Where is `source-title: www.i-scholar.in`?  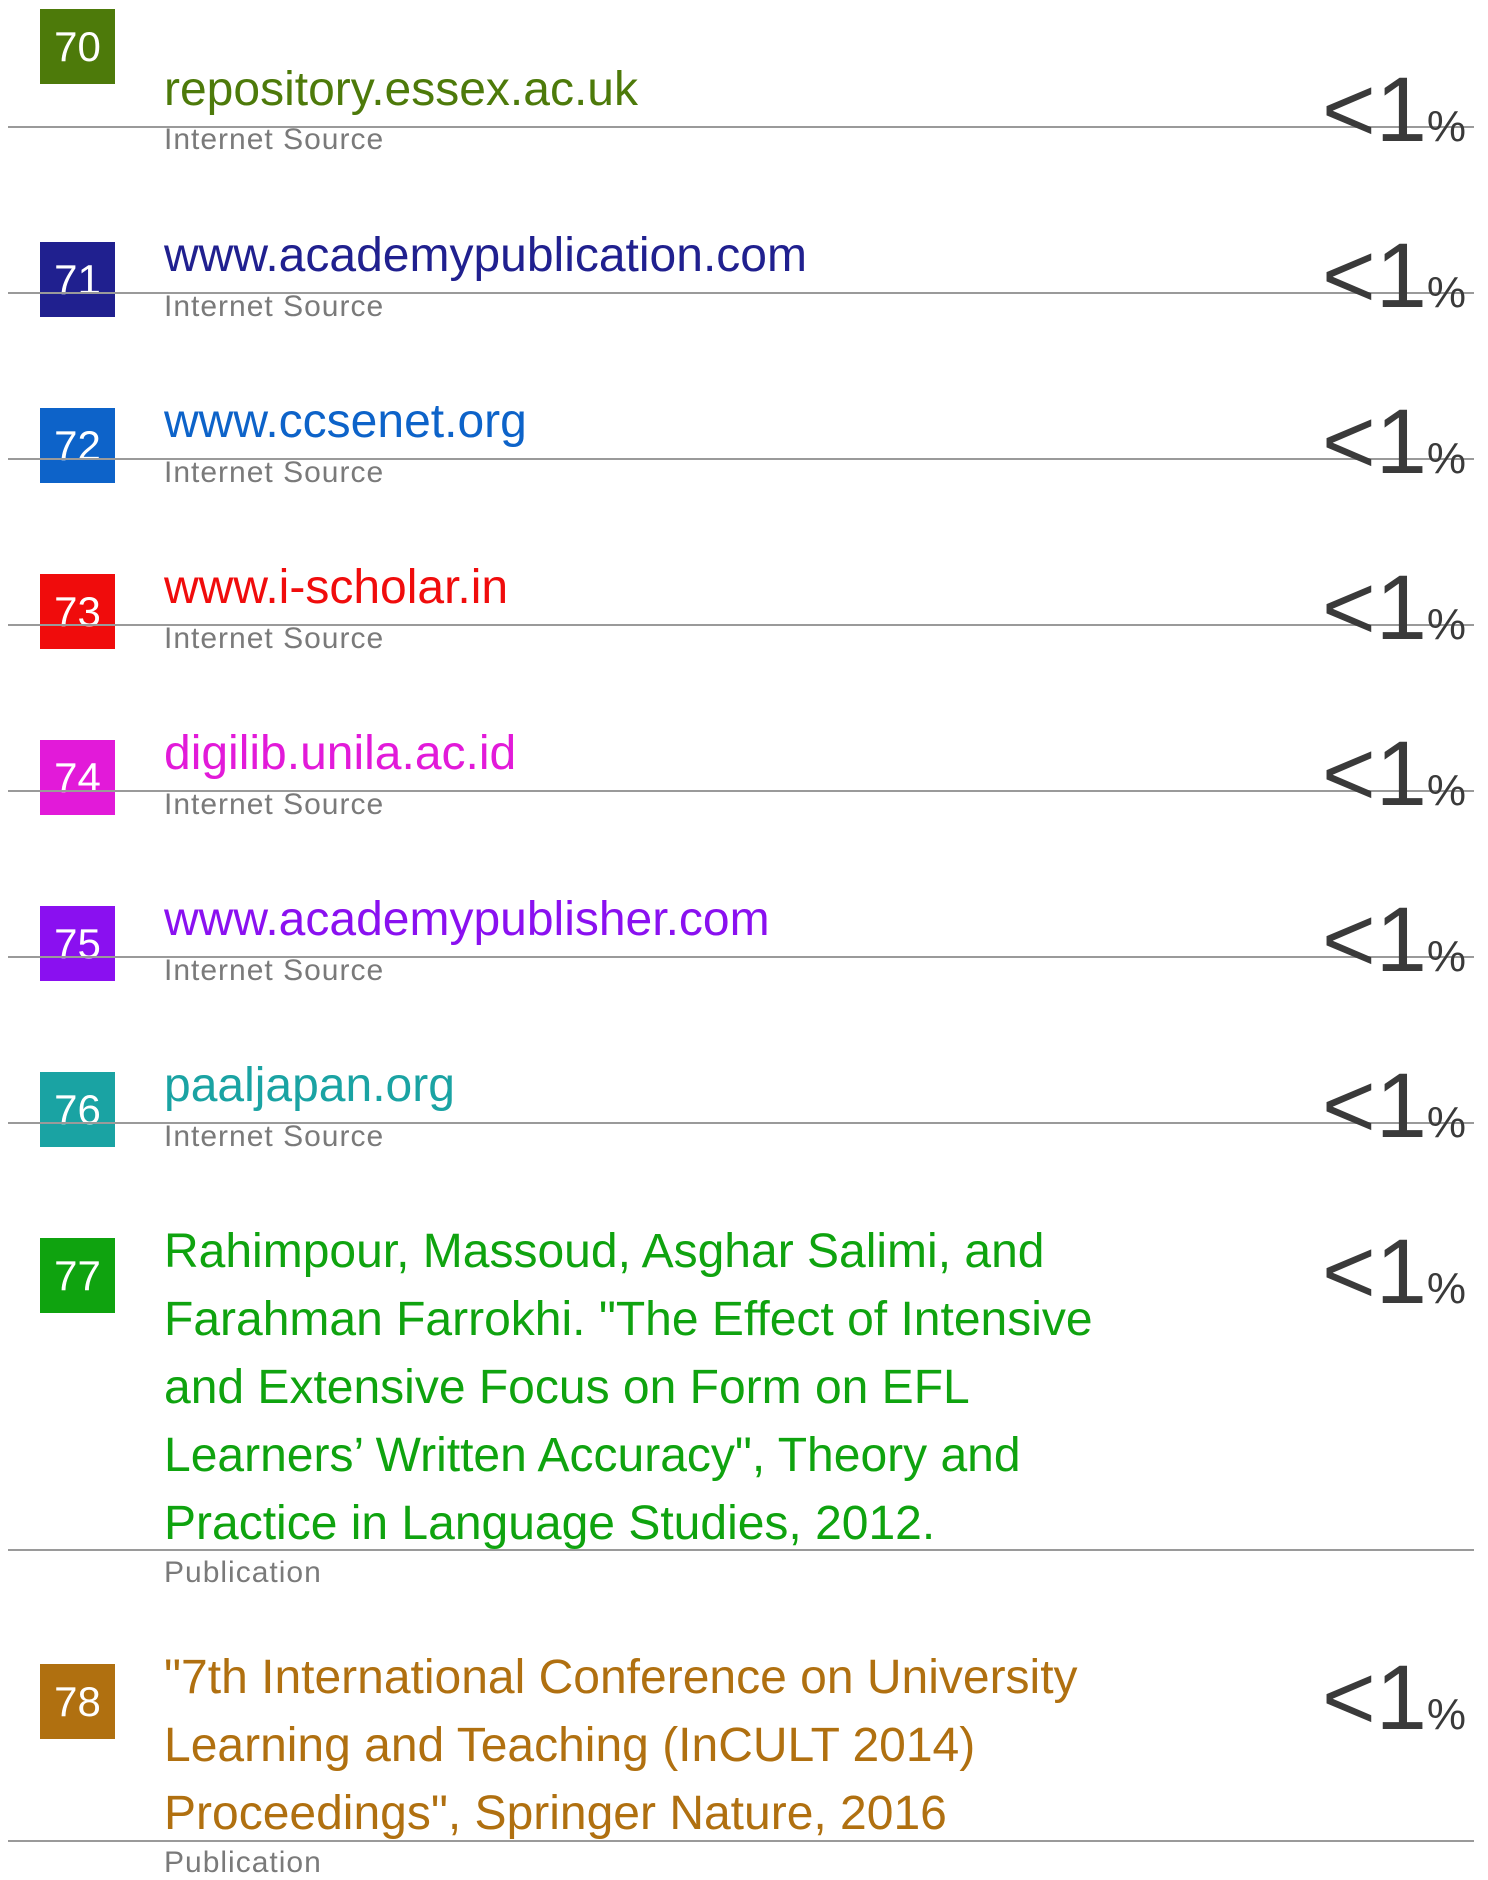 source-title: www.i-scholar.in is located at coordinates (336, 588).